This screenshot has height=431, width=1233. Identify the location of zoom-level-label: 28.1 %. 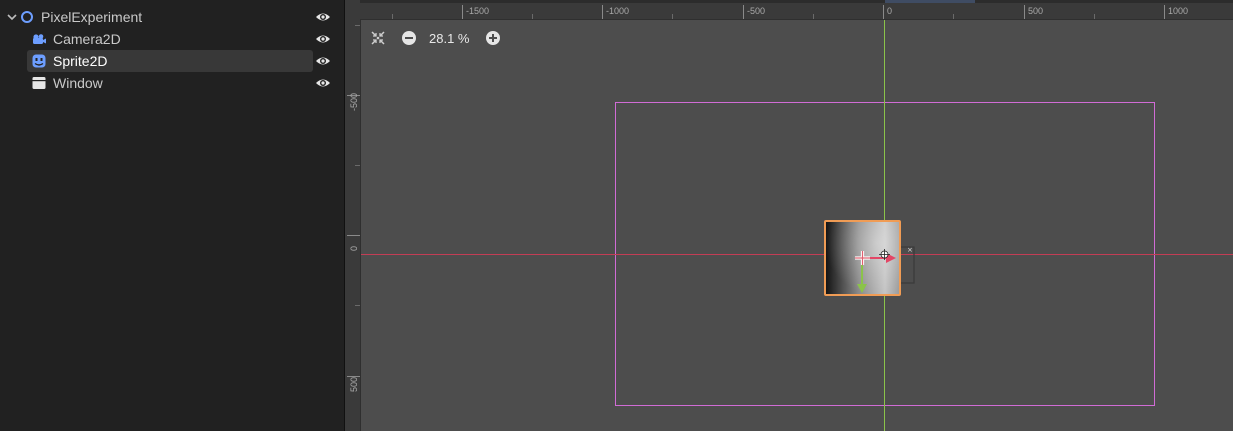
(449, 38).